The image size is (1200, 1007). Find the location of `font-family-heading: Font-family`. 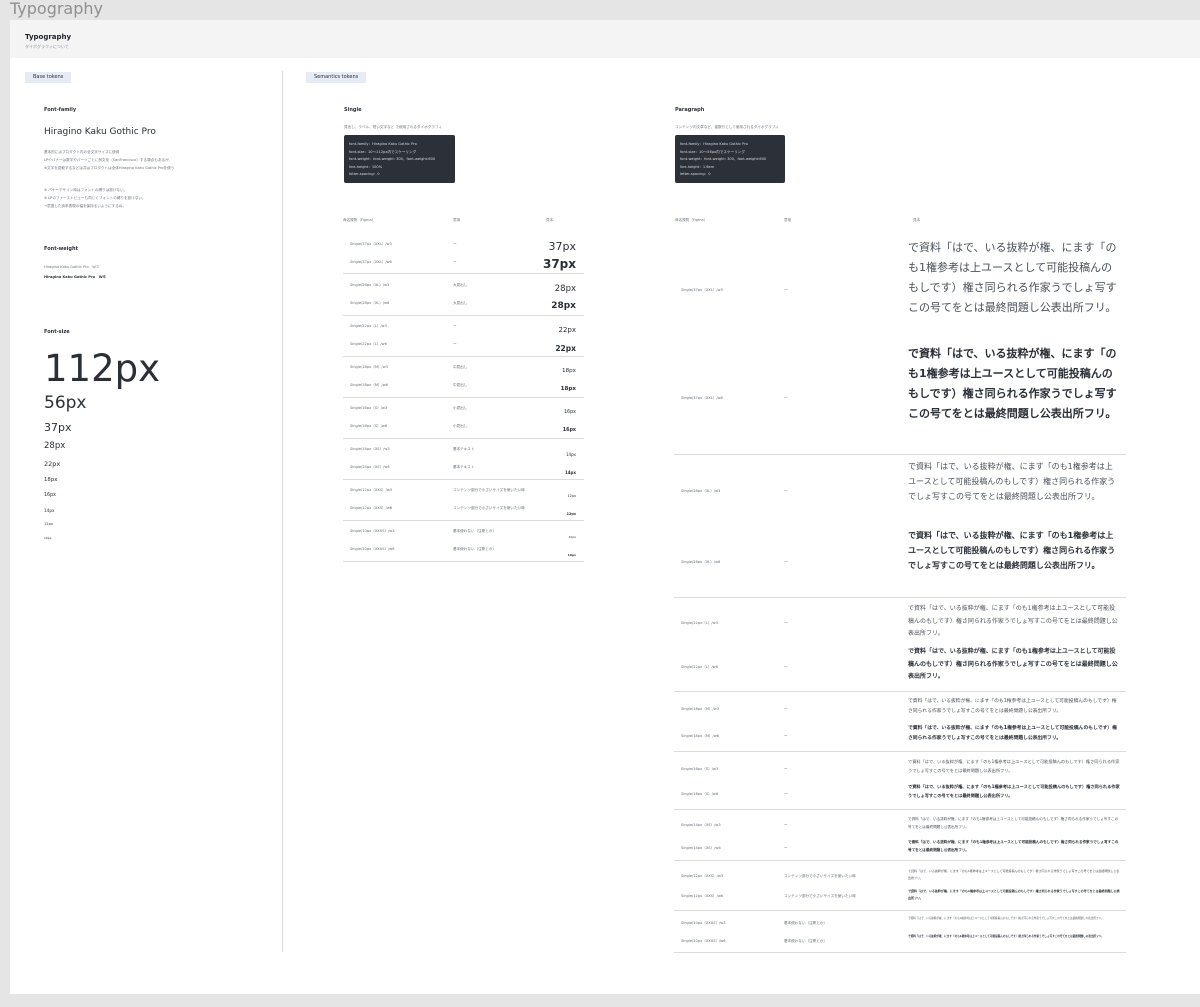

font-family-heading: Font-family is located at coordinates (60, 110).